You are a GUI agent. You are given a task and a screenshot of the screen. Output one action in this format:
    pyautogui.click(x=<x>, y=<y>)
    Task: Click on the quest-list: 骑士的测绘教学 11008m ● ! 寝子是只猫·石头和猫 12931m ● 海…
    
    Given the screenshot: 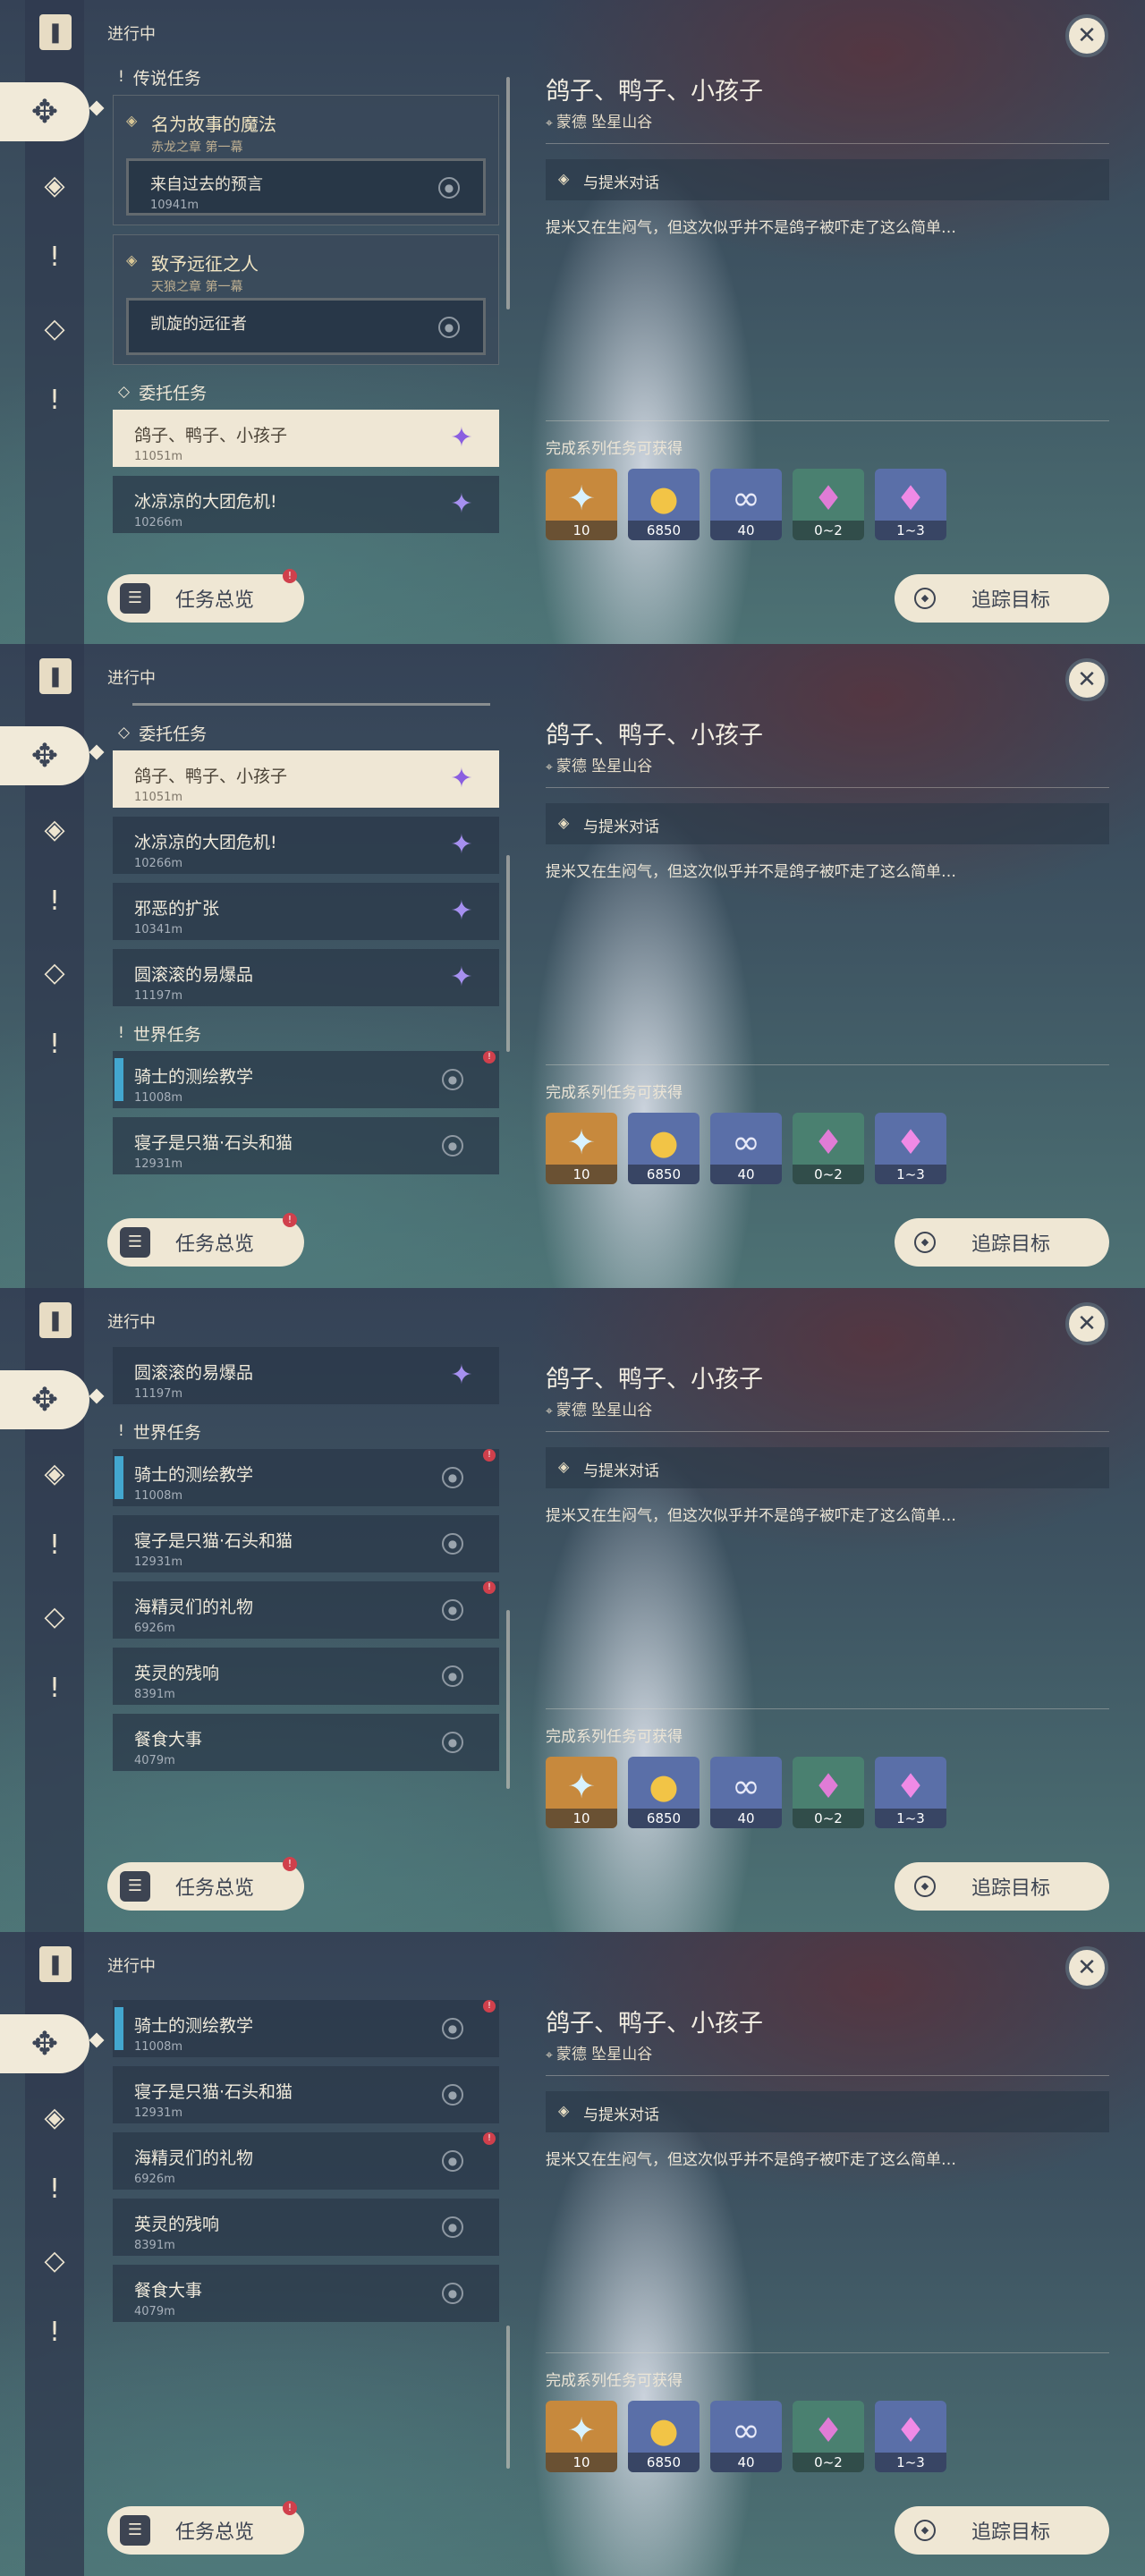 What is the action you would take?
    pyautogui.click(x=307, y=2236)
    